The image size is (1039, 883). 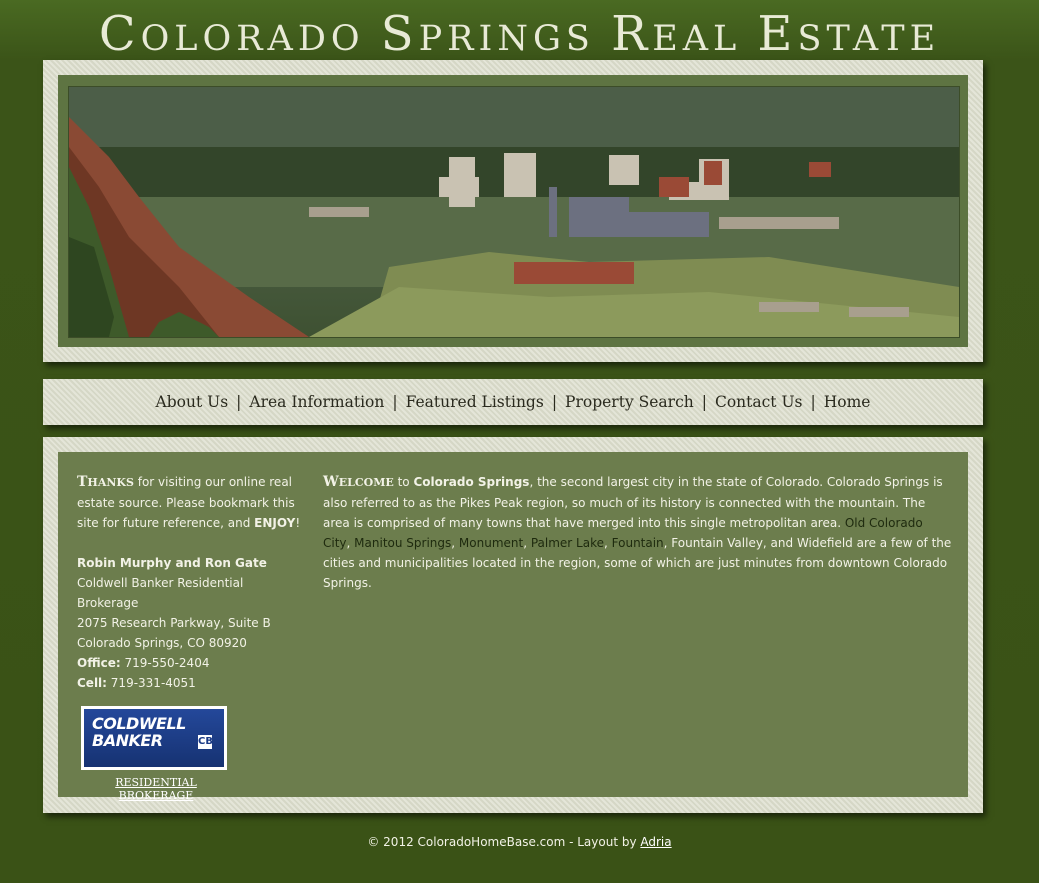 I want to click on brokerage-name: Coldwell Banker Residential Brokerage, so click(x=160, y=593).